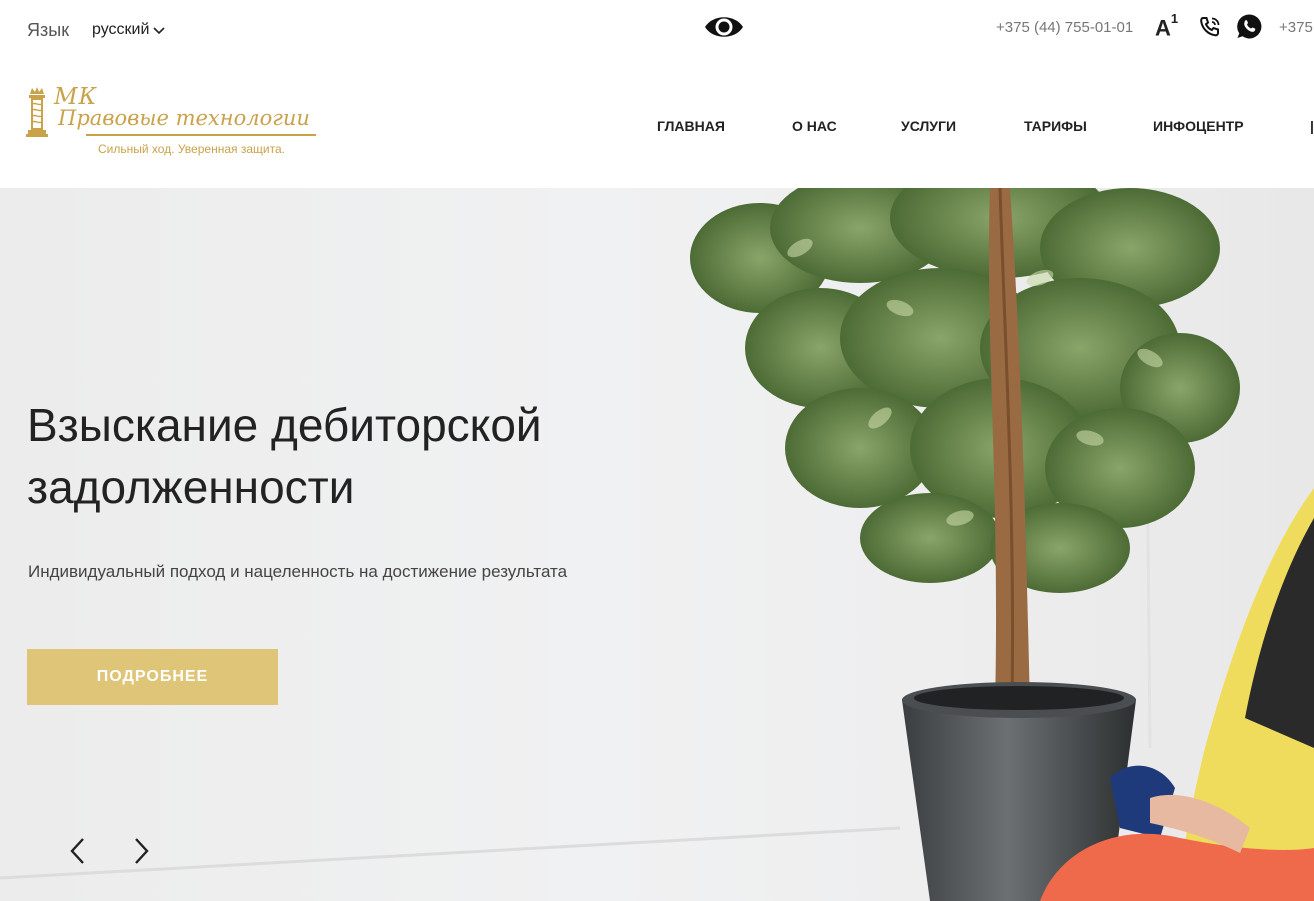 The height and width of the screenshot is (901, 1314). I want to click on chevron-left-icon, so click(79, 851).